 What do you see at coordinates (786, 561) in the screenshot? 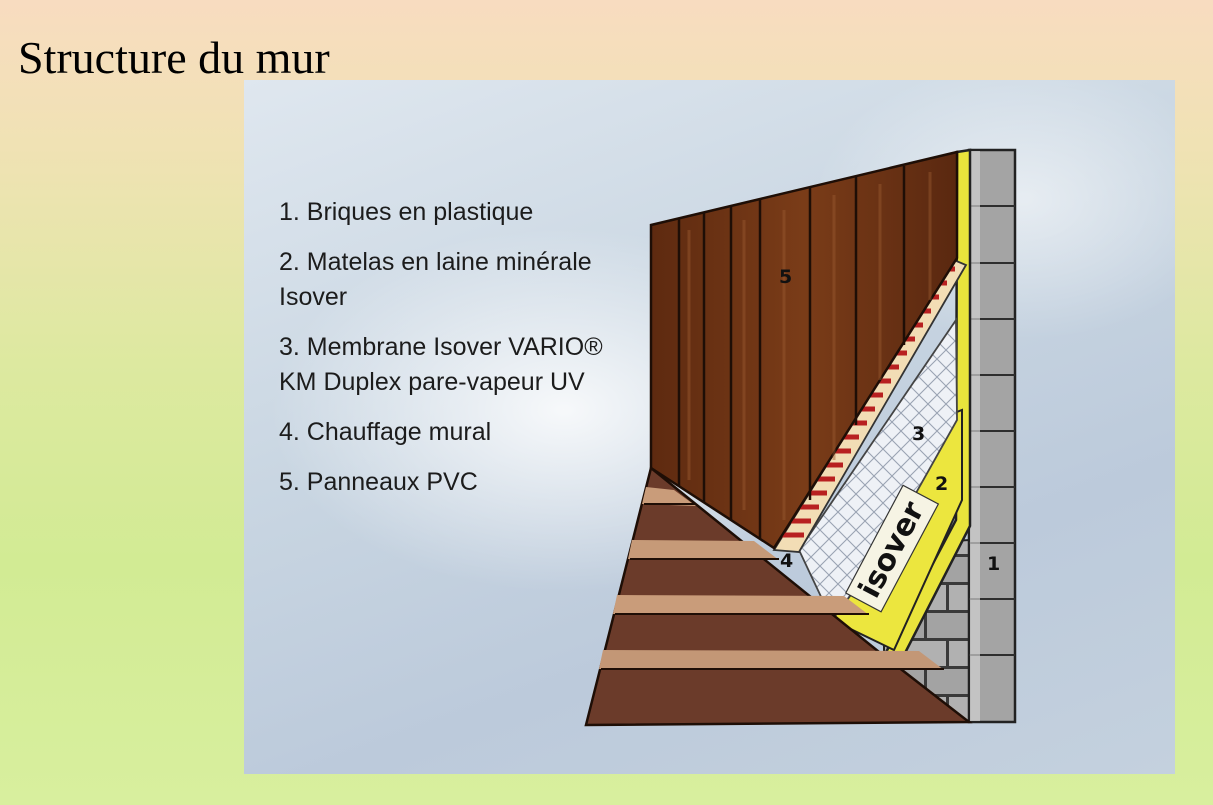
I see `callout-number-4: 4` at bounding box center [786, 561].